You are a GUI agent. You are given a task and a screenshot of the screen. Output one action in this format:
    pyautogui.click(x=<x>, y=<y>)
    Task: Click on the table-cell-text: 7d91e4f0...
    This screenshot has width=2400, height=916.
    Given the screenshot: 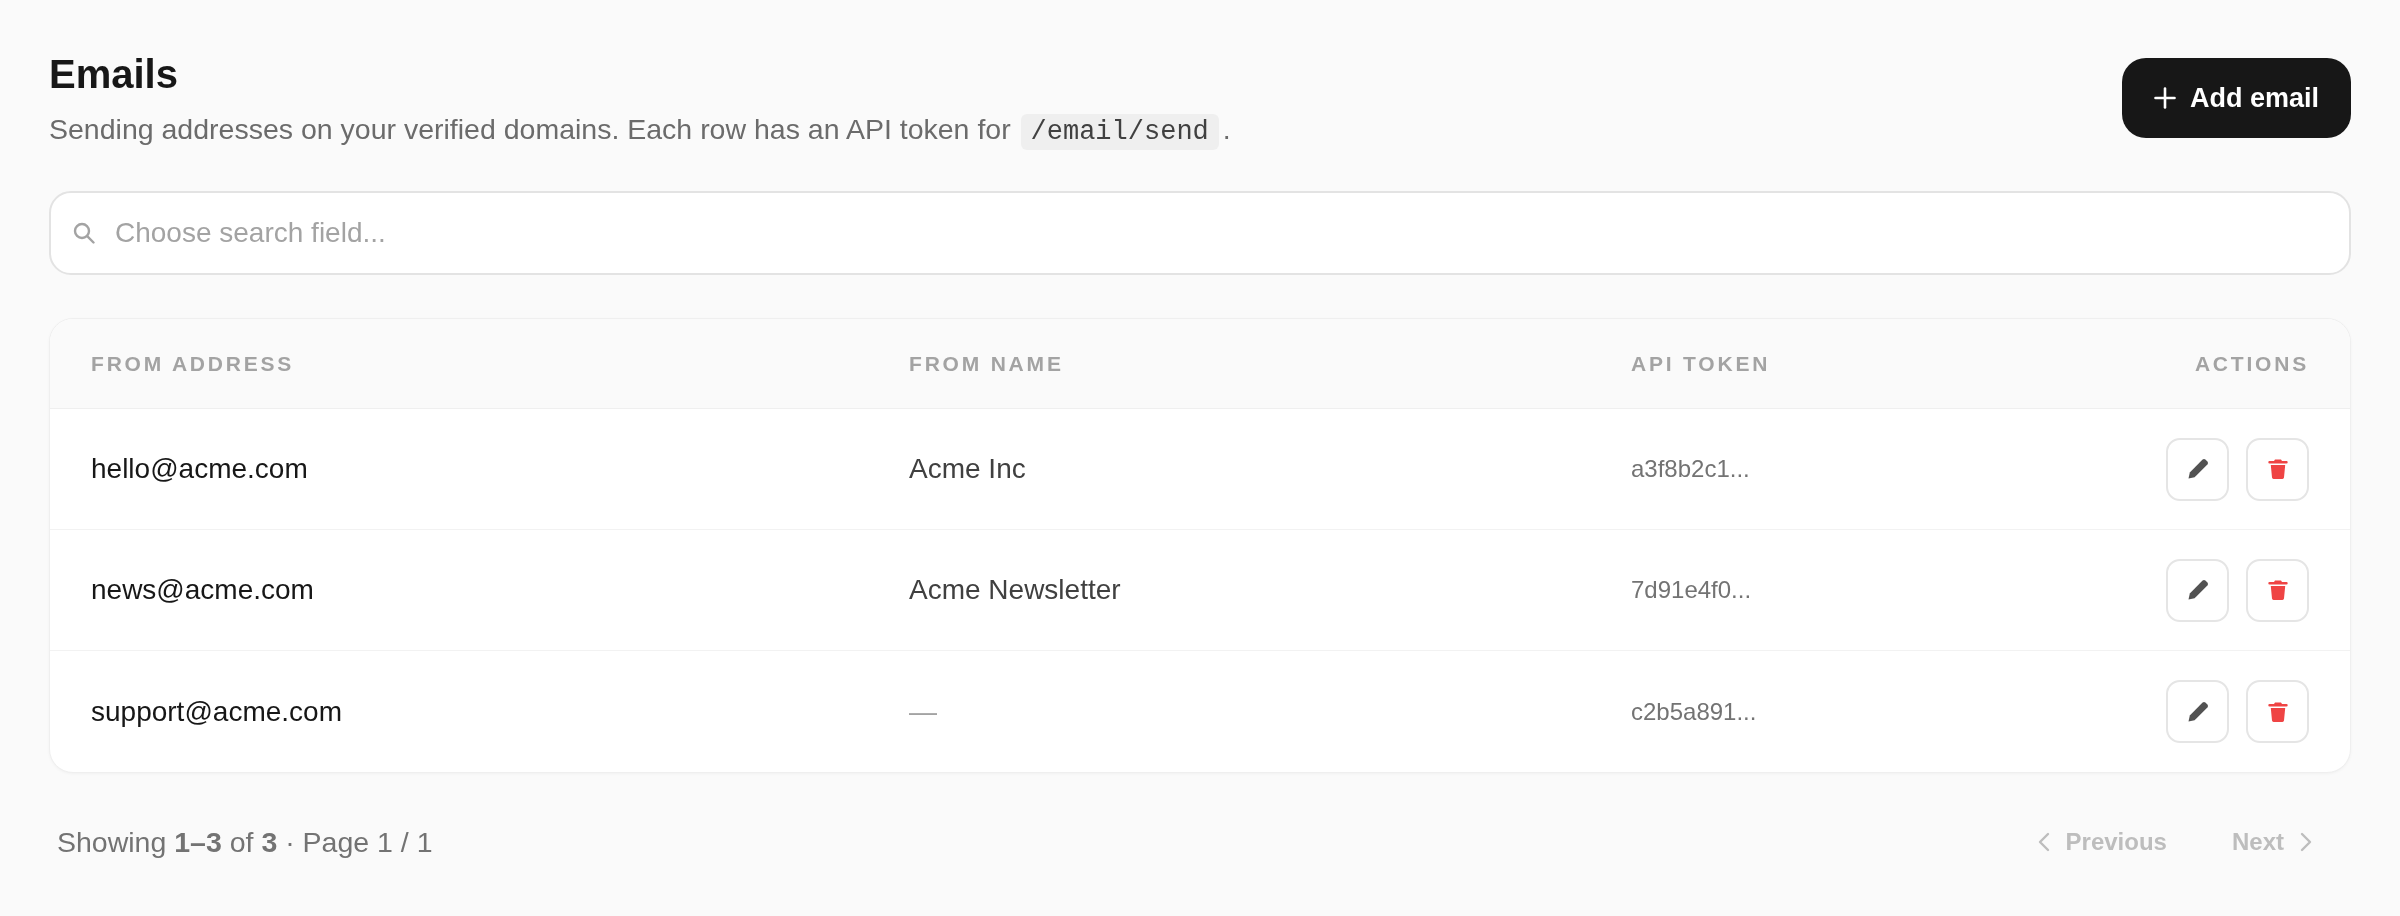 What is the action you would take?
    pyautogui.click(x=1691, y=590)
    